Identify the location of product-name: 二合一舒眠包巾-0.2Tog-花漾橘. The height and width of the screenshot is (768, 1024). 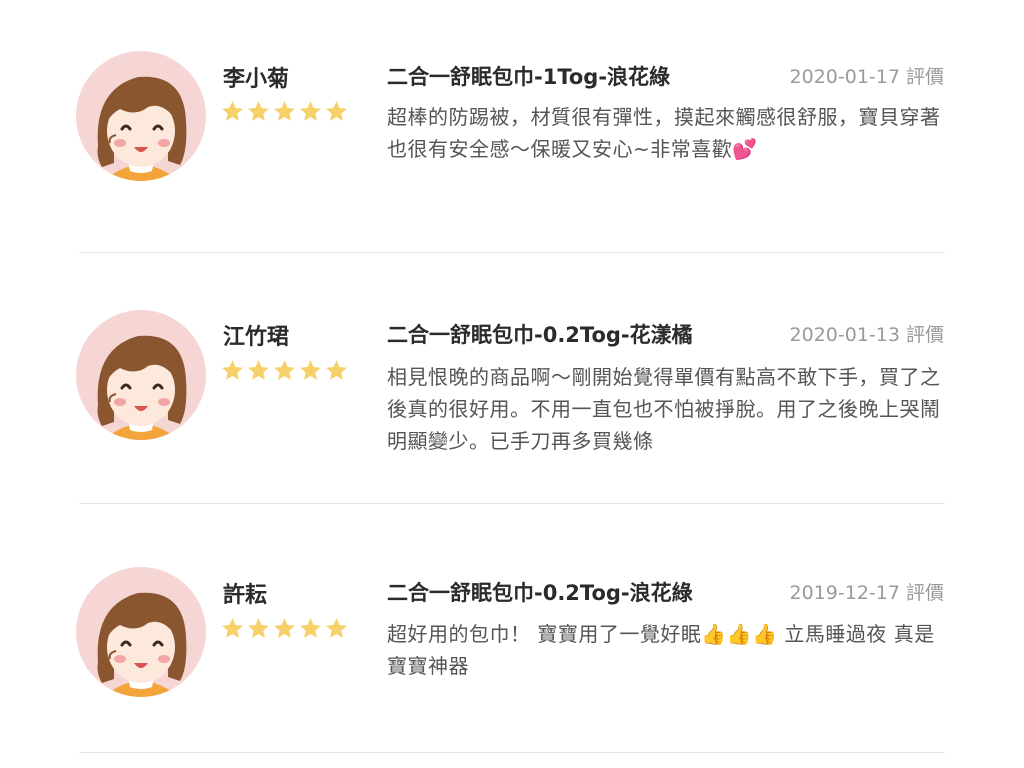
(540, 334).